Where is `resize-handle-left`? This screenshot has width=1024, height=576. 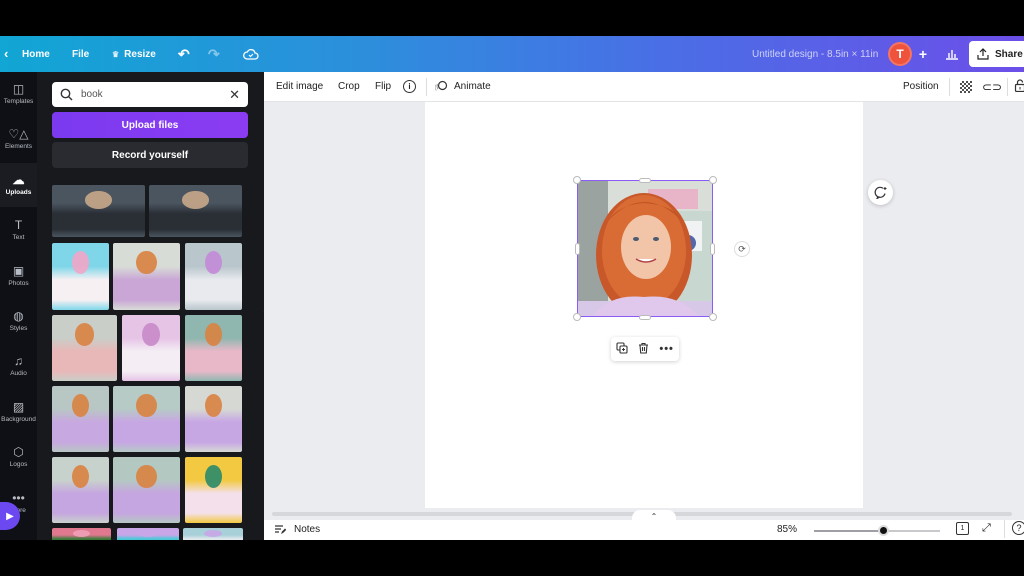
resize-handle-left is located at coordinates (577, 249).